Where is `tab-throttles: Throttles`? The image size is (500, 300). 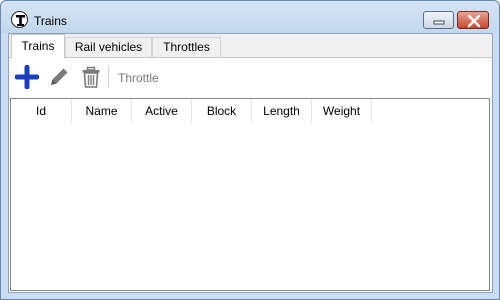 tab-throttles: Throttles is located at coordinates (186, 47).